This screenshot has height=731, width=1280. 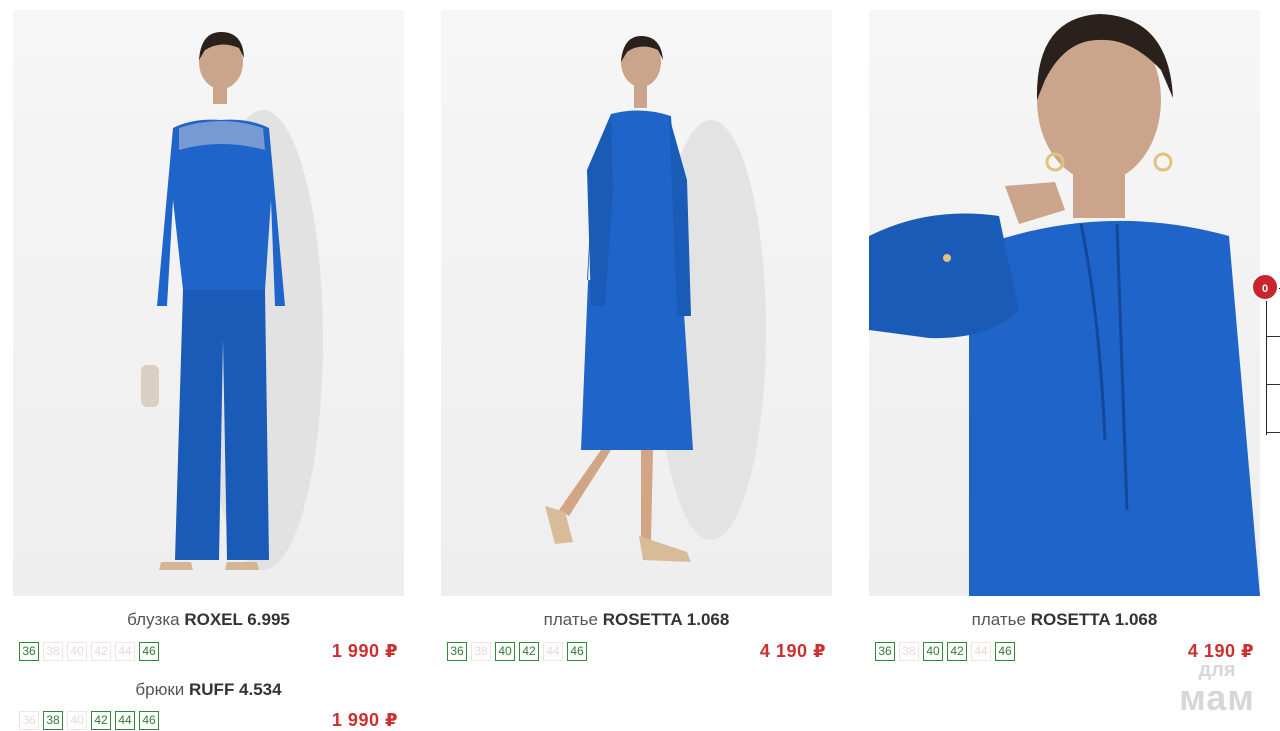 What do you see at coordinates (235, 689) in the screenshot?
I see `product-name: RUFF 4.534` at bounding box center [235, 689].